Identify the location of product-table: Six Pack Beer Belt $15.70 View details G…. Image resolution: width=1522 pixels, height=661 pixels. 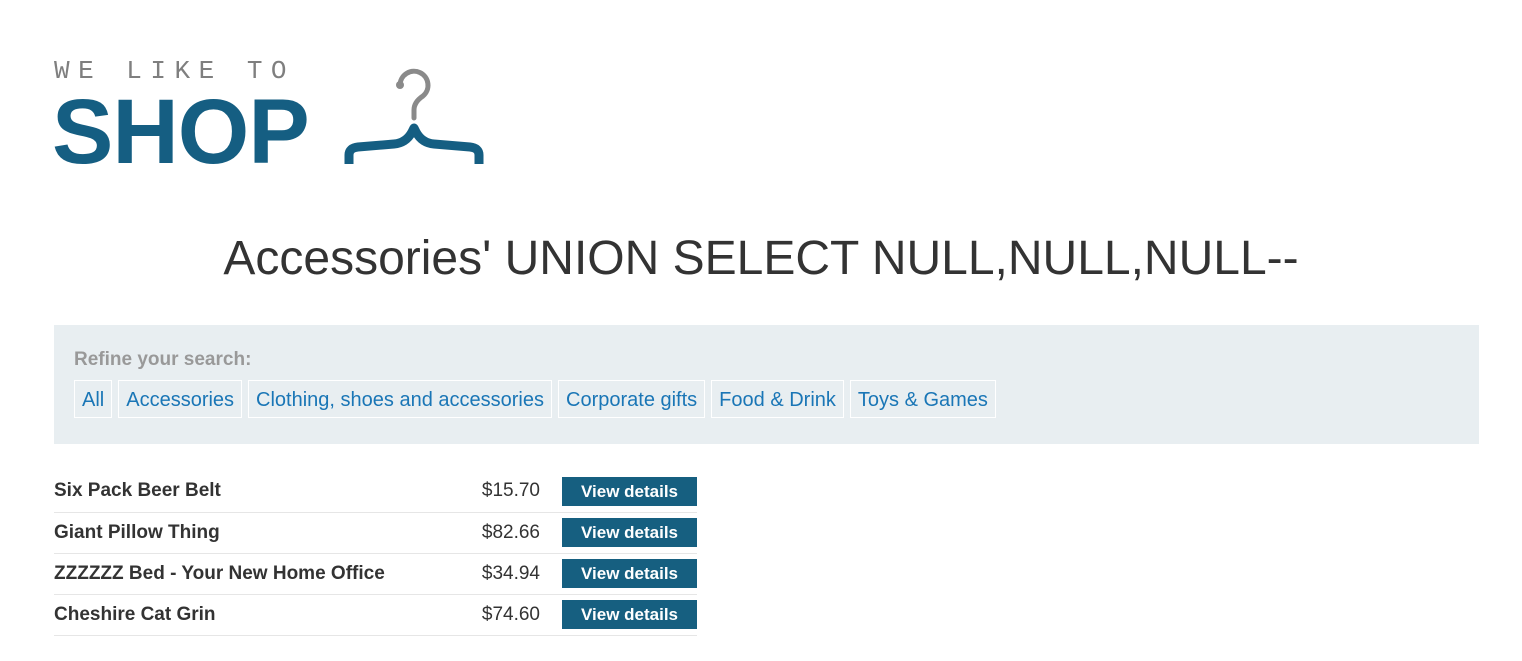
(375, 553).